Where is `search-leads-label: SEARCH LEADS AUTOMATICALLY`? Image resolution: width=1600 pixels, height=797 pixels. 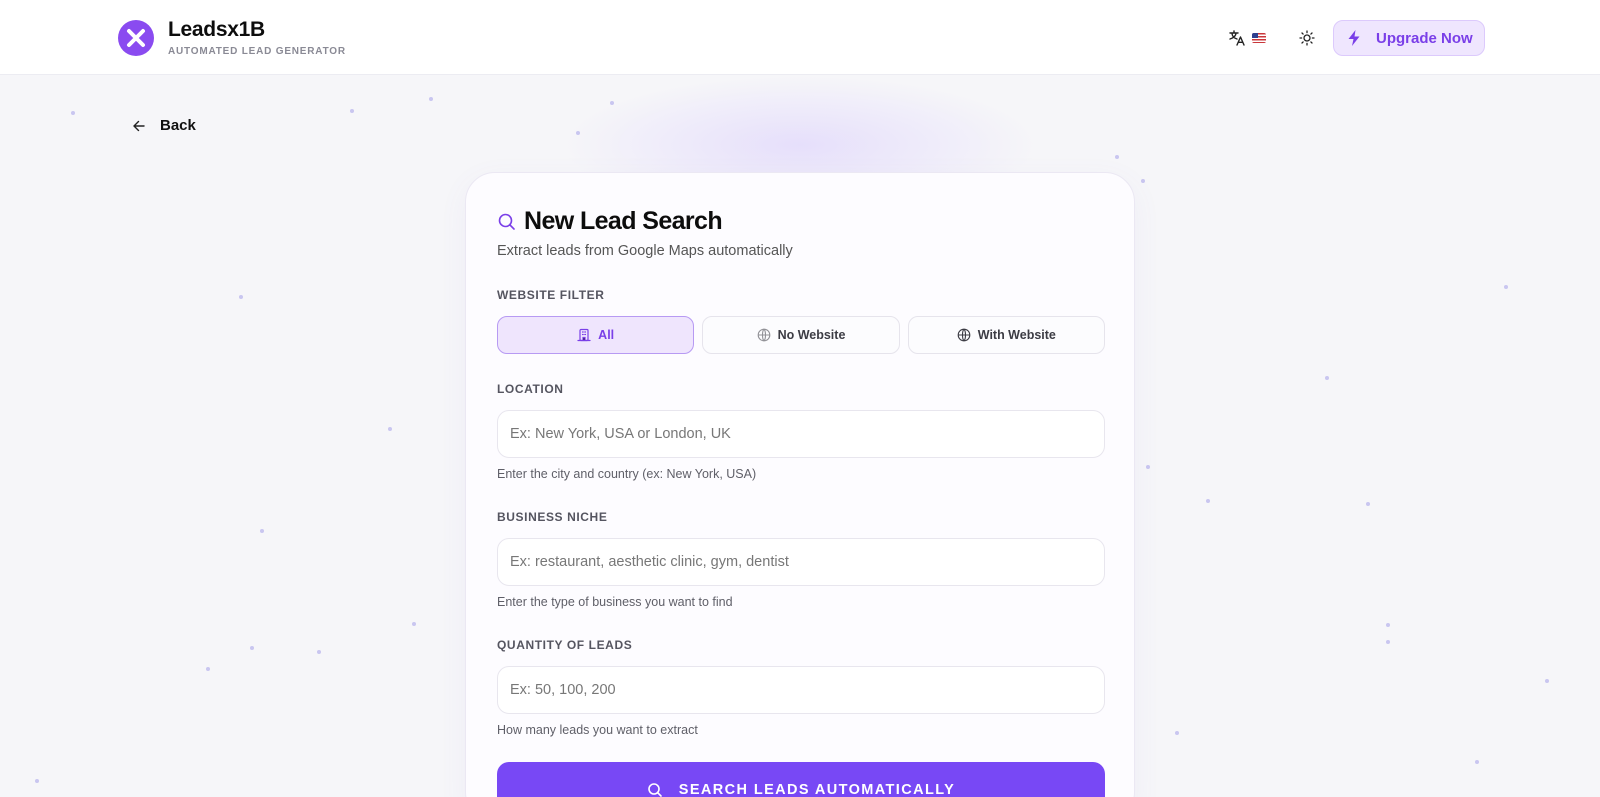
search-leads-label: SEARCH LEADS AUTOMATICALLY is located at coordinates (817, 789).